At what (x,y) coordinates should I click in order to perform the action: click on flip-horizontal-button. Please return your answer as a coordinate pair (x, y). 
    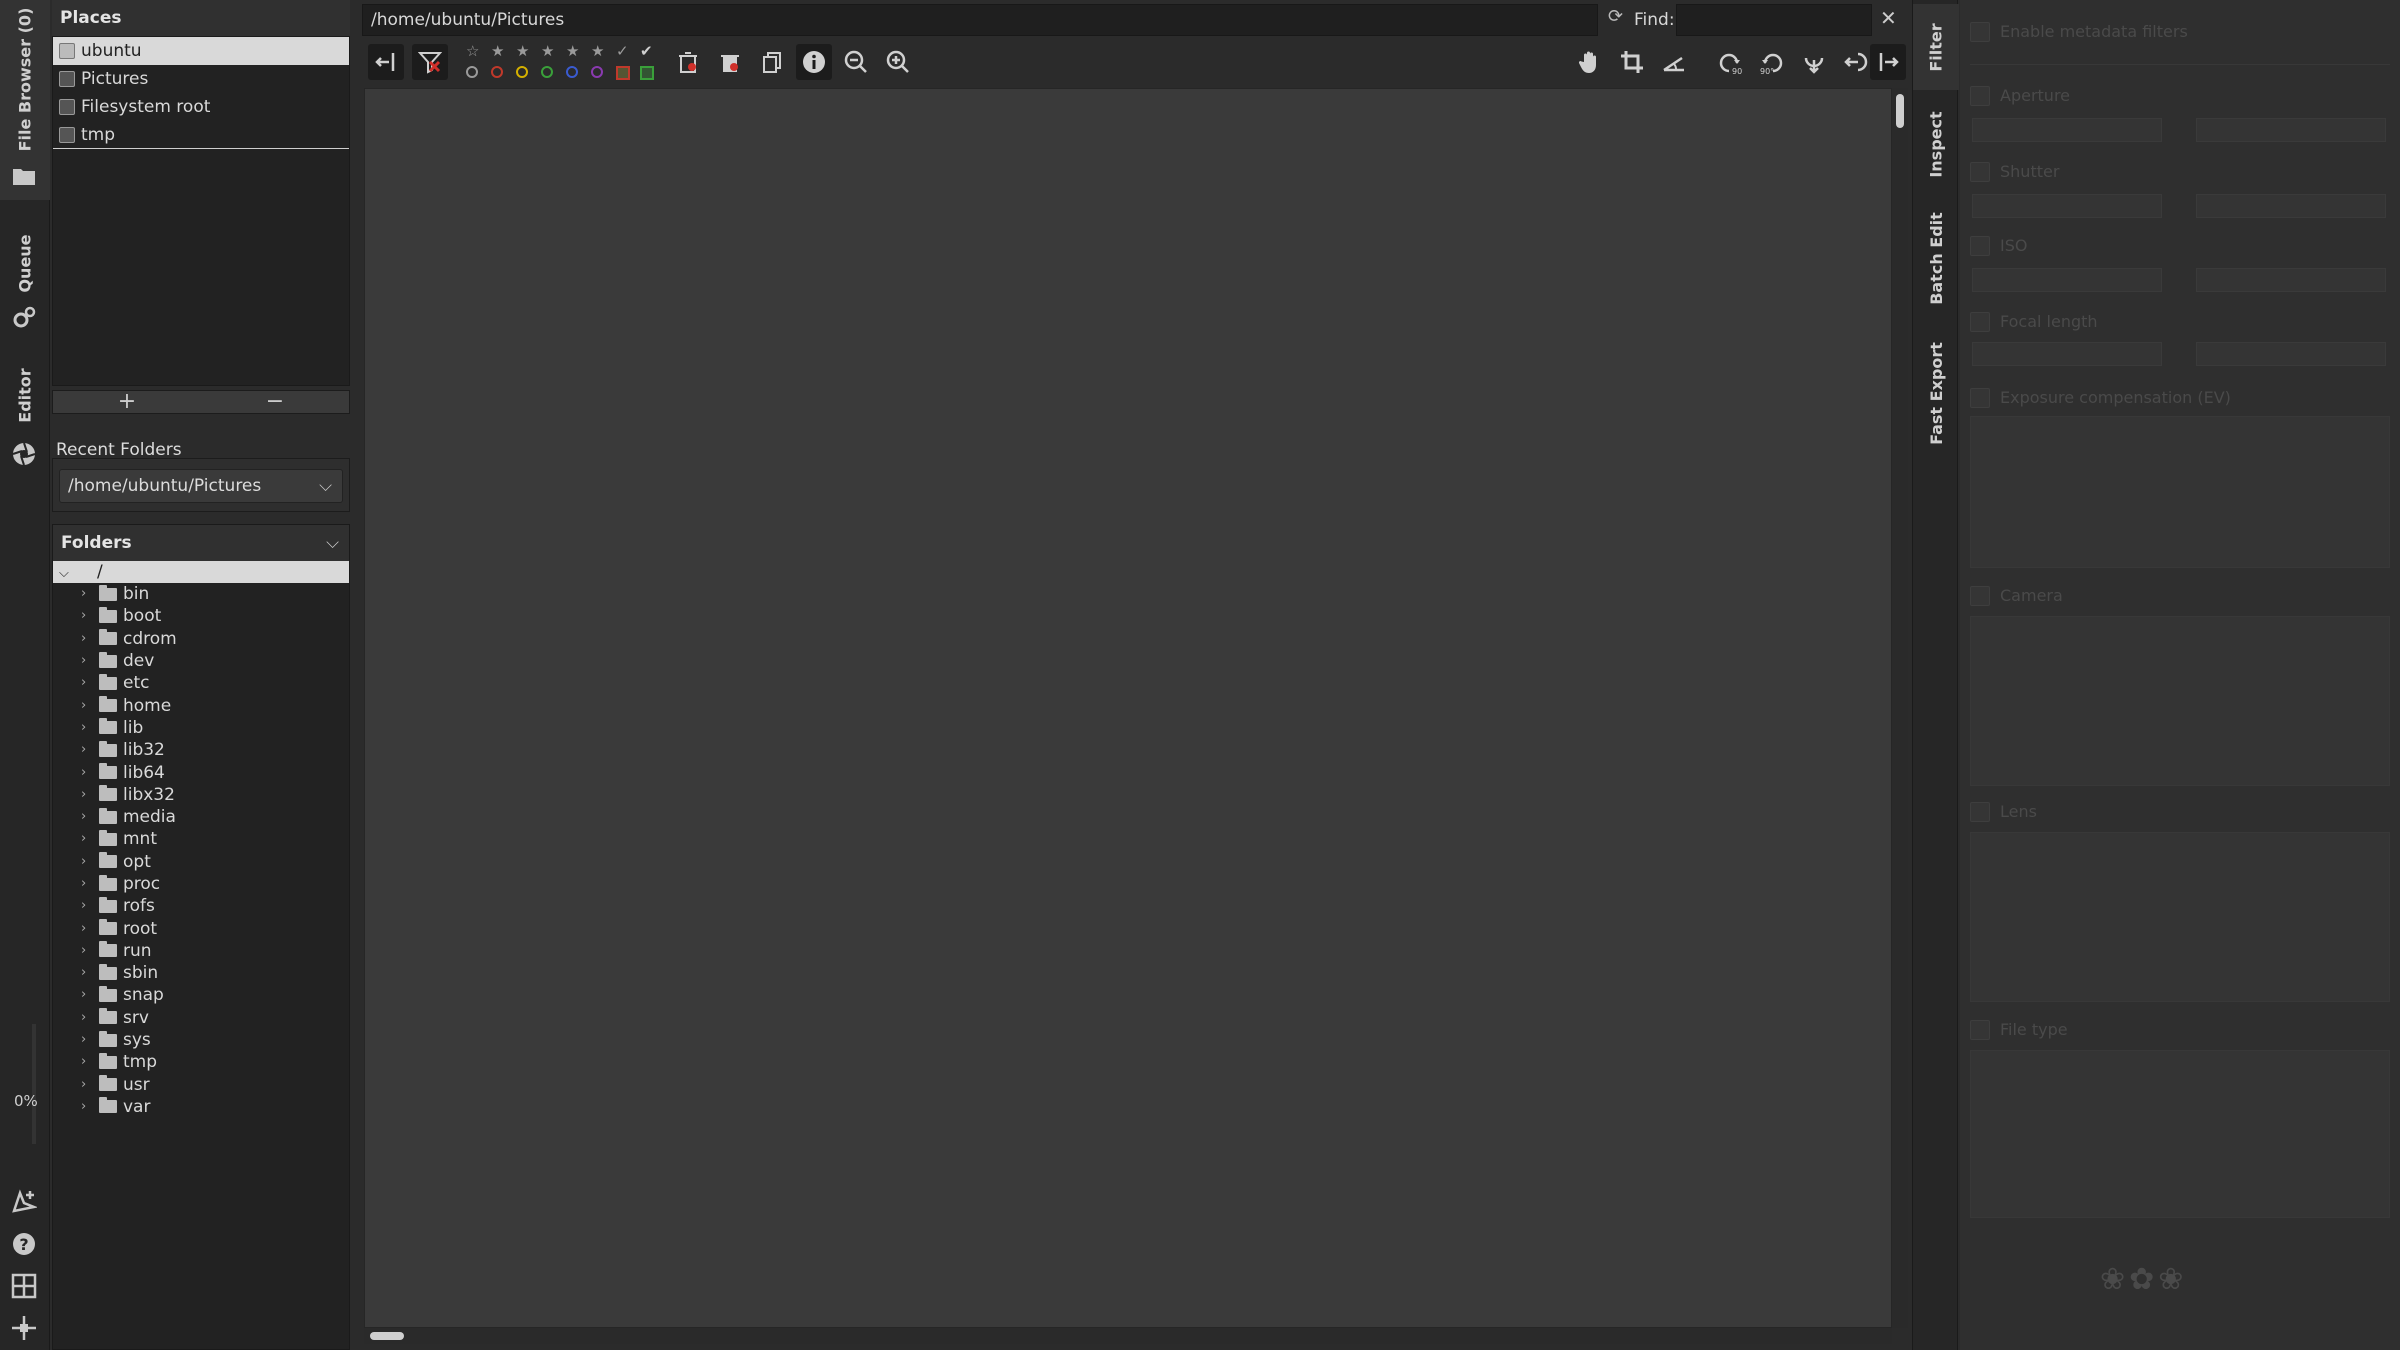
    Looking at the image, I should click on (1856, 62).